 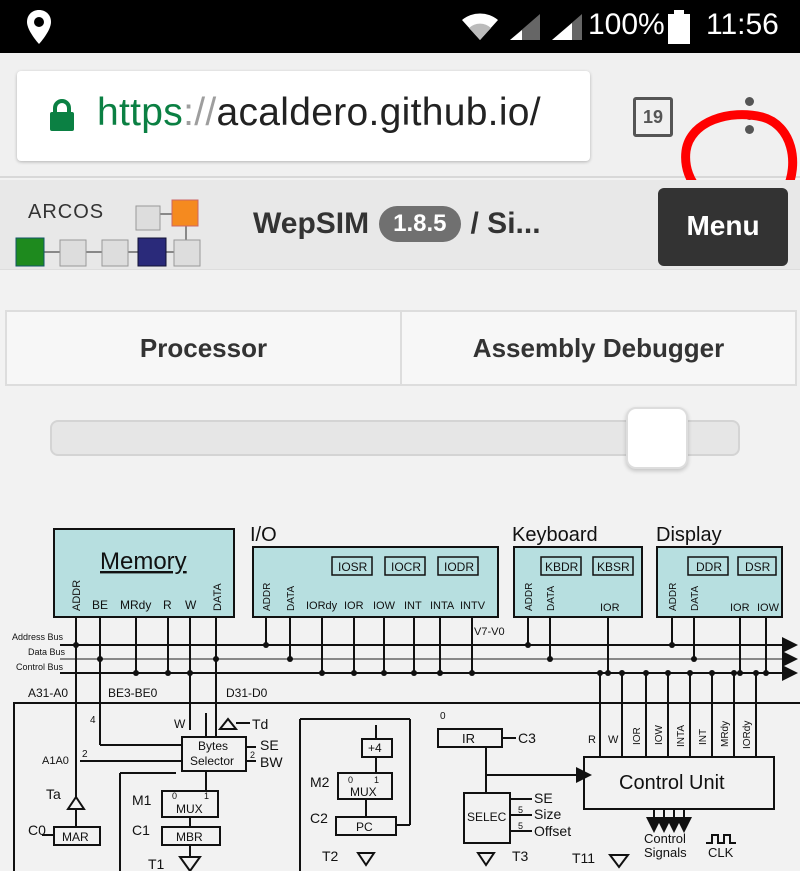 I want to click on address-bar: https://acaldero.github.io/, so click(x=303, y=116).